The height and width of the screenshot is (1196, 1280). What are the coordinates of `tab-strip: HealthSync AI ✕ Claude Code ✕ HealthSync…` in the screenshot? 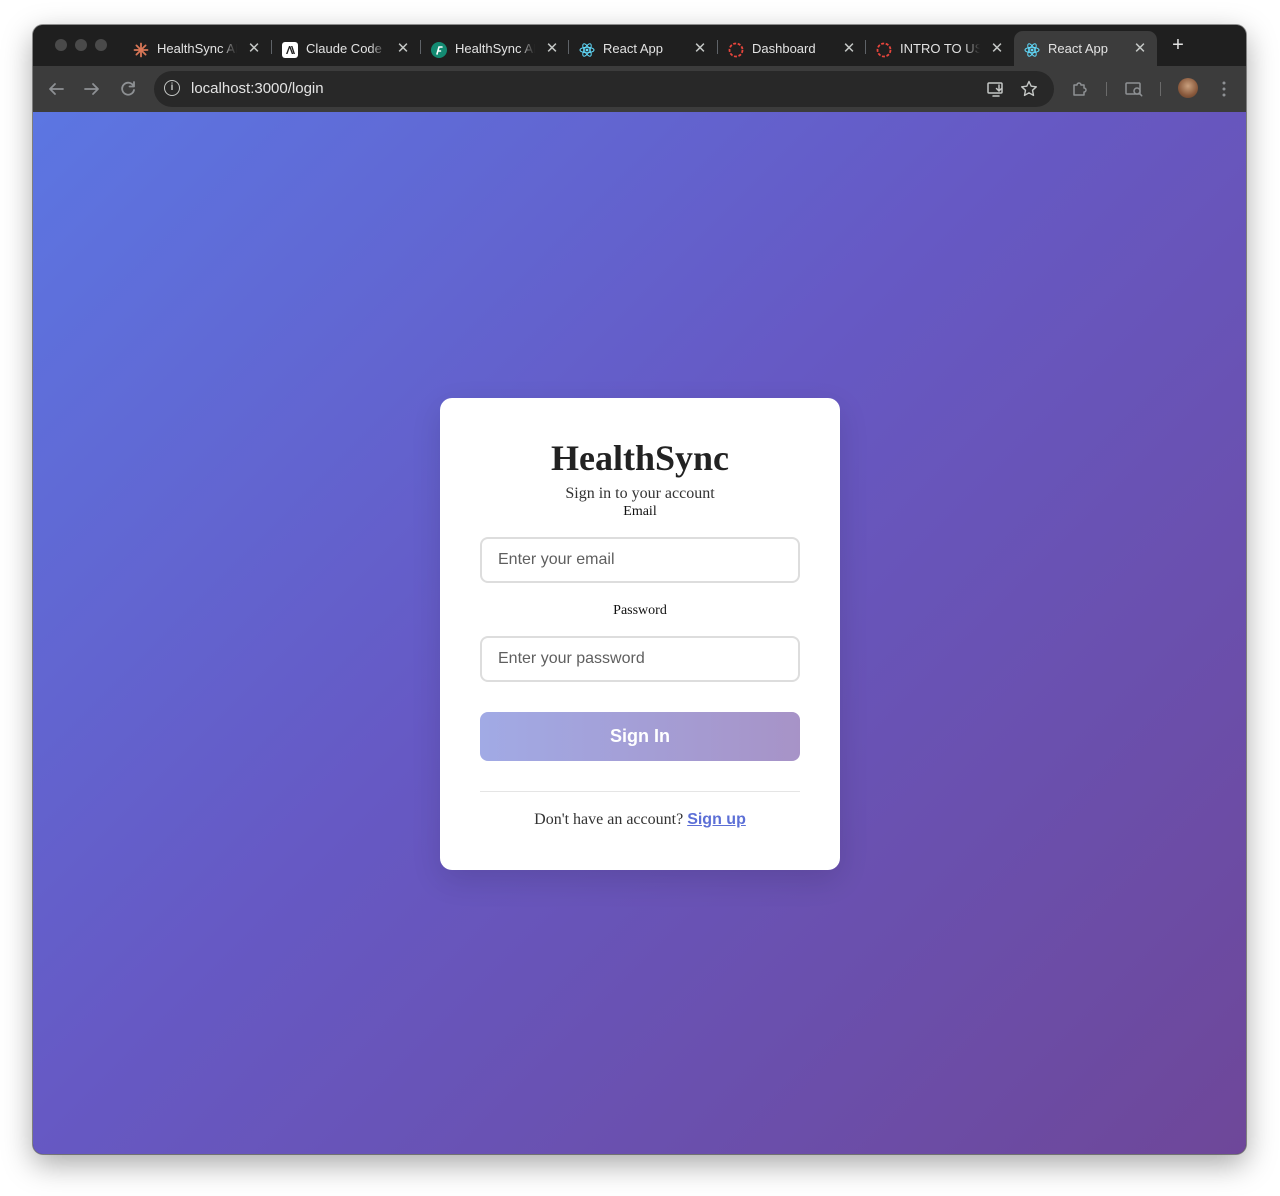 It's located at (639, 45).